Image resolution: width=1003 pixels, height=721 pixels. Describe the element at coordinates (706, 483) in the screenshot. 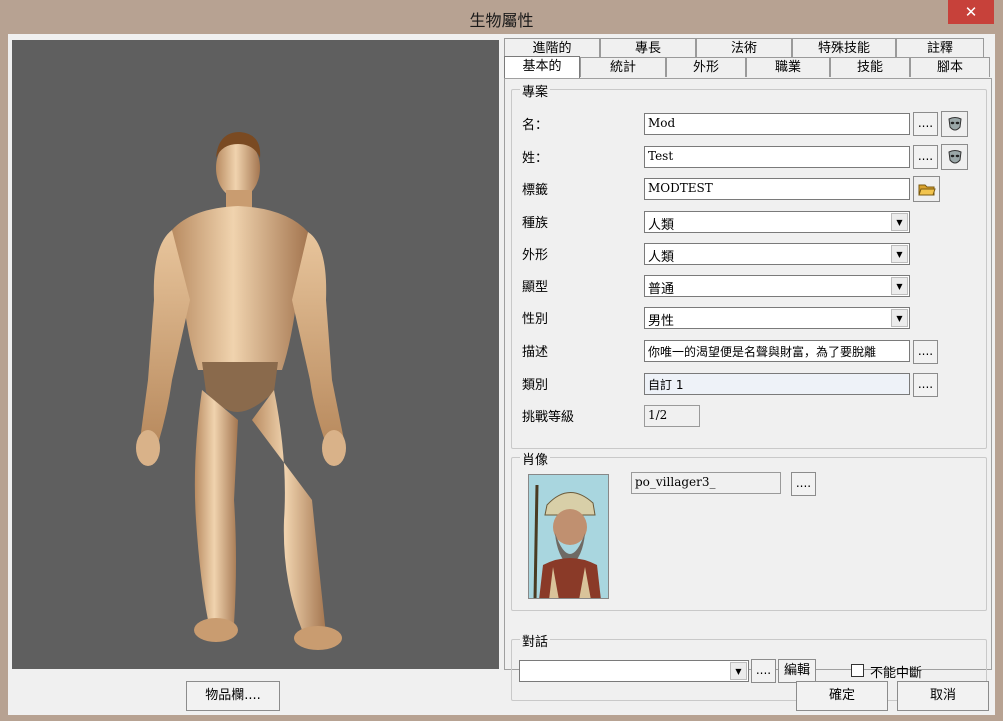

I see `portrait-resref-value: po_villager3_` at that location.